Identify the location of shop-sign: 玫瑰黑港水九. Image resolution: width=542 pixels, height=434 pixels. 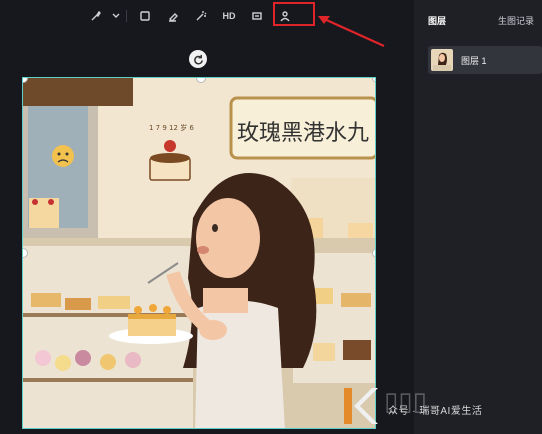
(303, 133).